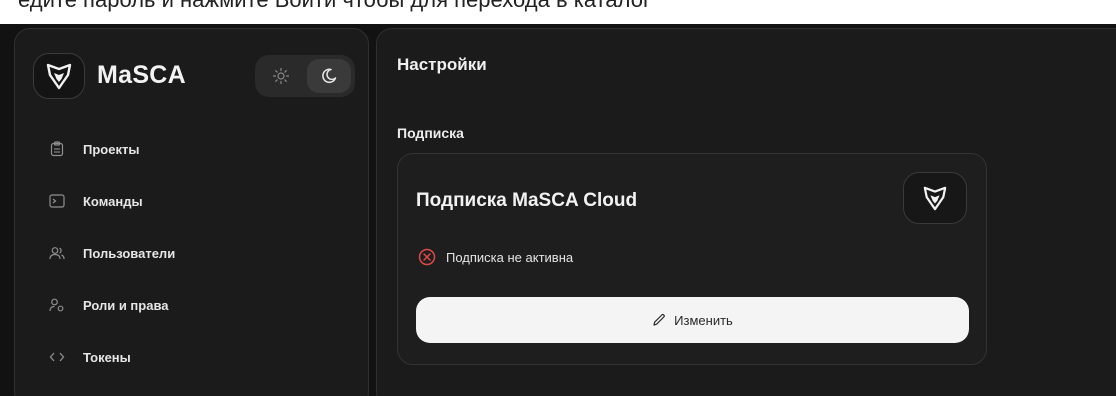 The height and width of the screenshot is (396, 1116). I want to click on code-brackets-icon, so click(57, 357).